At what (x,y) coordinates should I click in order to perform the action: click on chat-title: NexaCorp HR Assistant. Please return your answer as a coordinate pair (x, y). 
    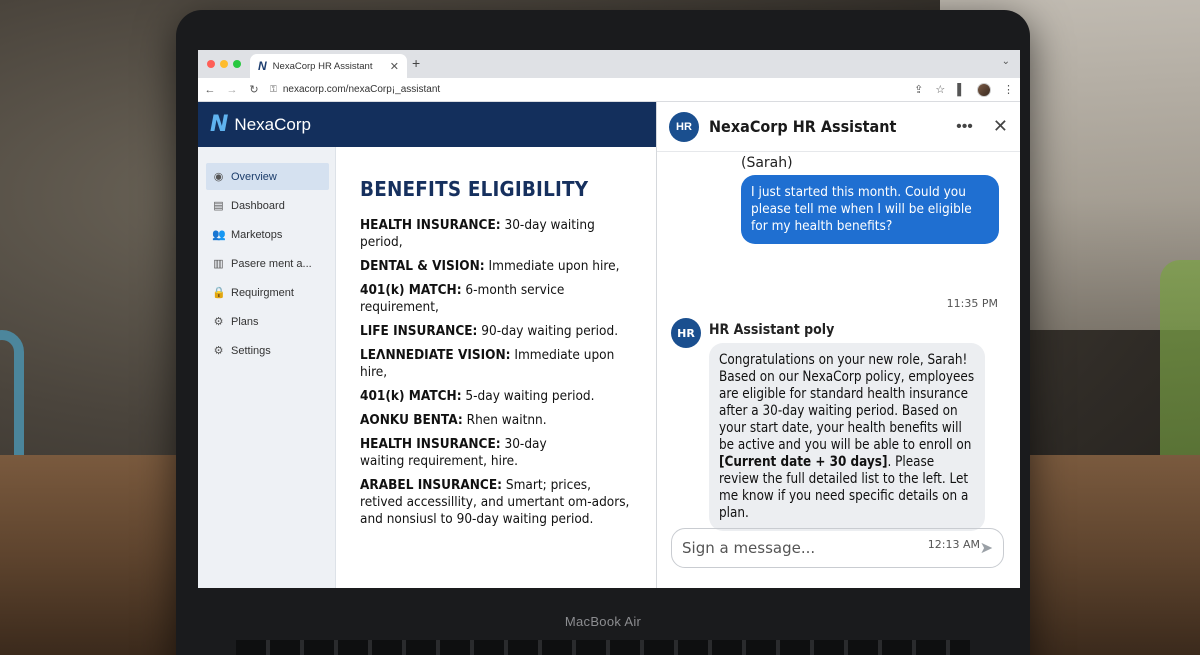
    Looking at the image, I should click on (803, 126).